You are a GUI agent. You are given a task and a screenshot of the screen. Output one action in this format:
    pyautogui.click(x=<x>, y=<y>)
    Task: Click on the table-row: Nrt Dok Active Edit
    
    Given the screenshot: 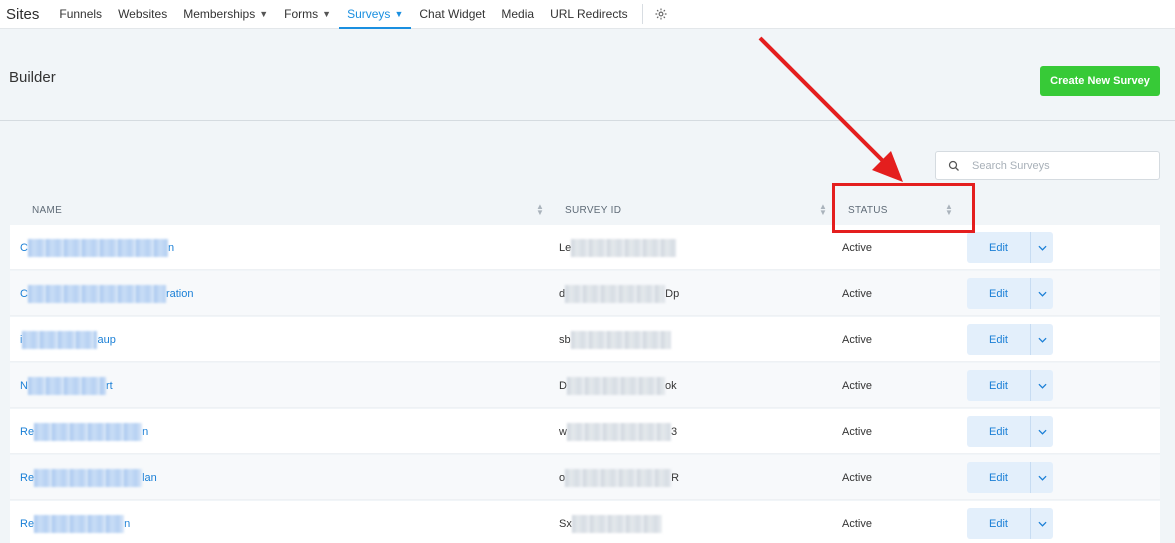 What is the action you would take?
    pyautogui.click(x=585, y=385)
    